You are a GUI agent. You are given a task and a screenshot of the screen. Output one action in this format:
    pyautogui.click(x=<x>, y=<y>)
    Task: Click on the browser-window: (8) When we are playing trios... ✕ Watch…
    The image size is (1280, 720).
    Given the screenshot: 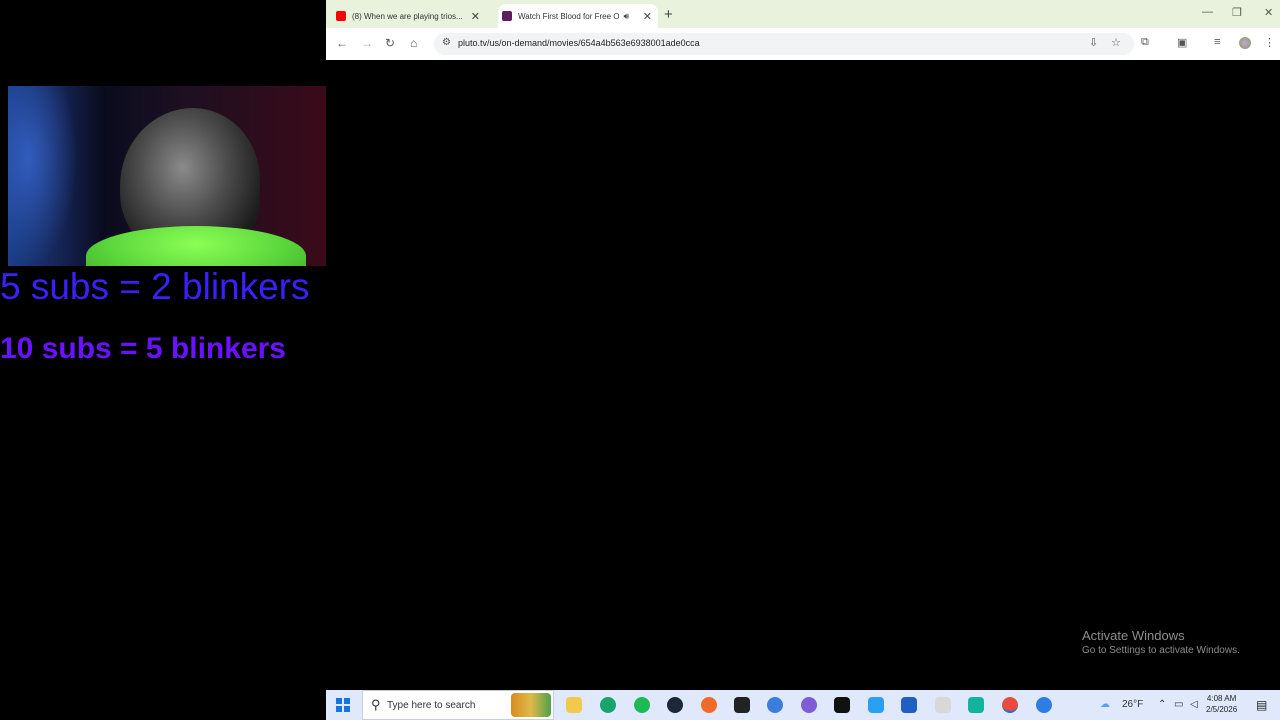 What is the action you would take?
    pyautogui.click(x=803, y=30)
    